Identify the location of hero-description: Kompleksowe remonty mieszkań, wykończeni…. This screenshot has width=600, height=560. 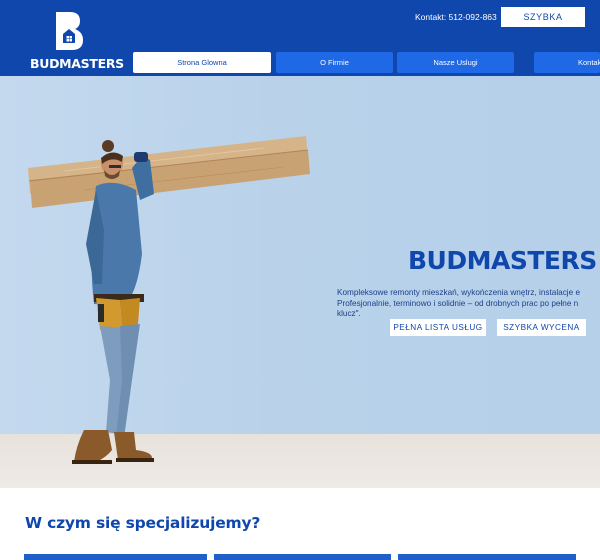
(458, 303).